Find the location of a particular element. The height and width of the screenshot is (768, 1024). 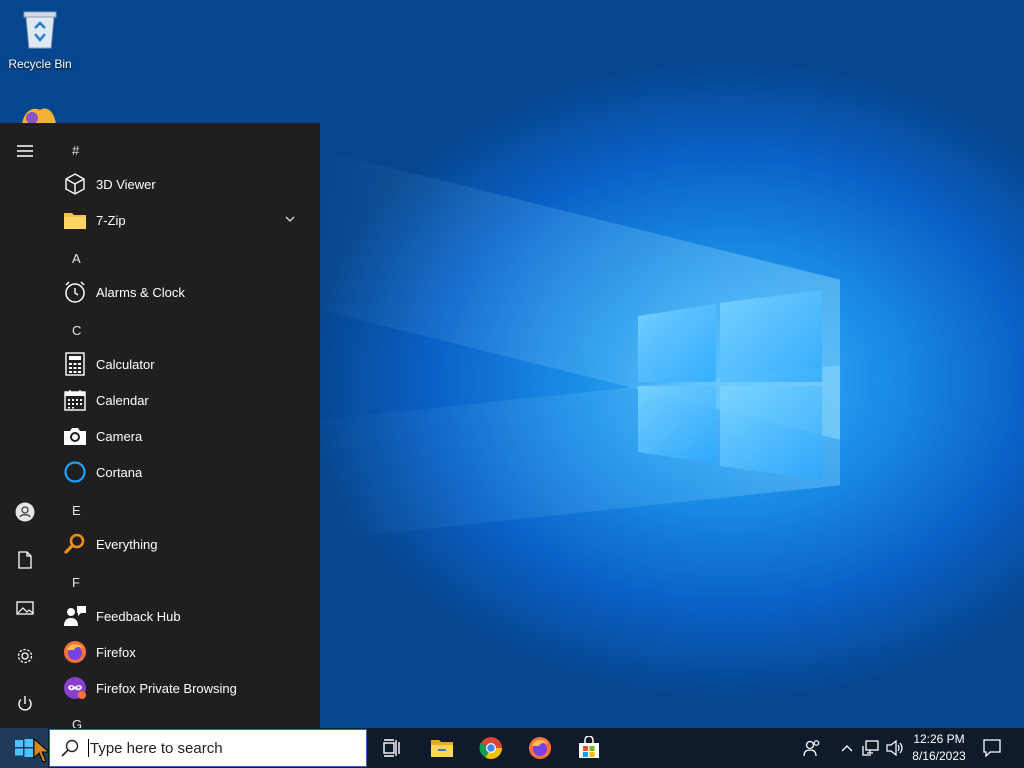

chrome-button is located at coordinates (491, 748).